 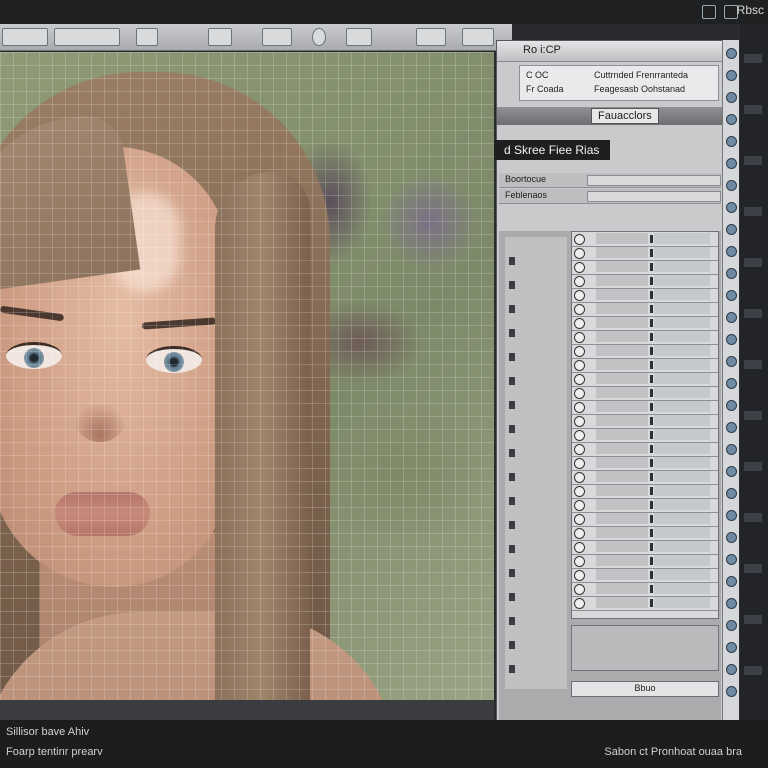 What do you see at coordinates (247, 710) in the screenshot?
I see `canvas-scrollbar` at bounding box center [247, 710].